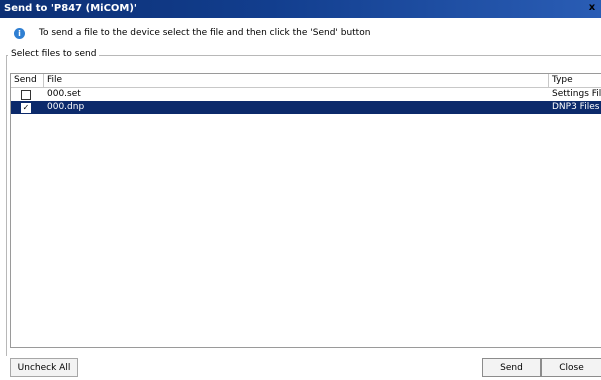 Image resolution: width=601 pixels, height=380 pixels. Describe the element at coordinates (64, 94) in the screenshot. I see `file-name: 000.set` at that location.